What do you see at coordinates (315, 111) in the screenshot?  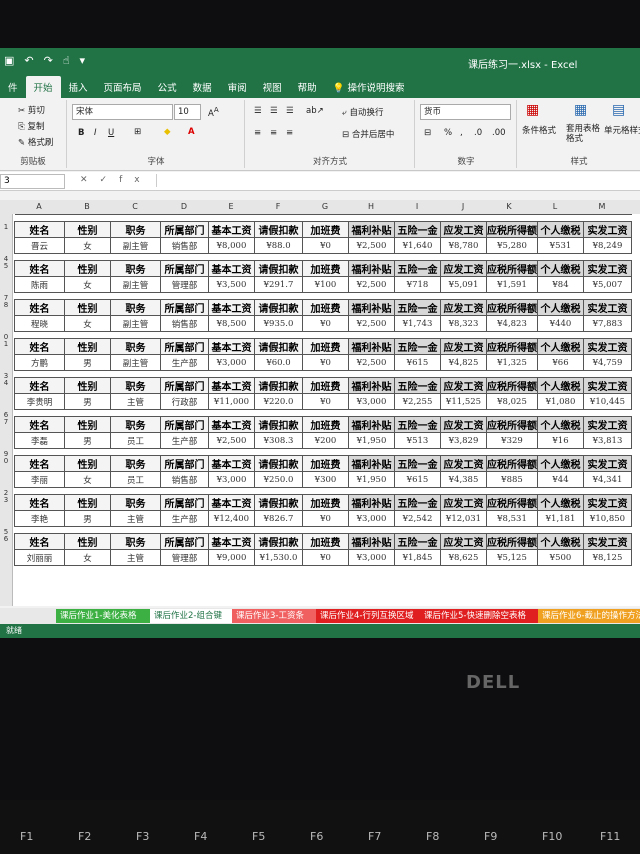 I see `orientation-icon: ab↗` at bounding box center [315, 111].